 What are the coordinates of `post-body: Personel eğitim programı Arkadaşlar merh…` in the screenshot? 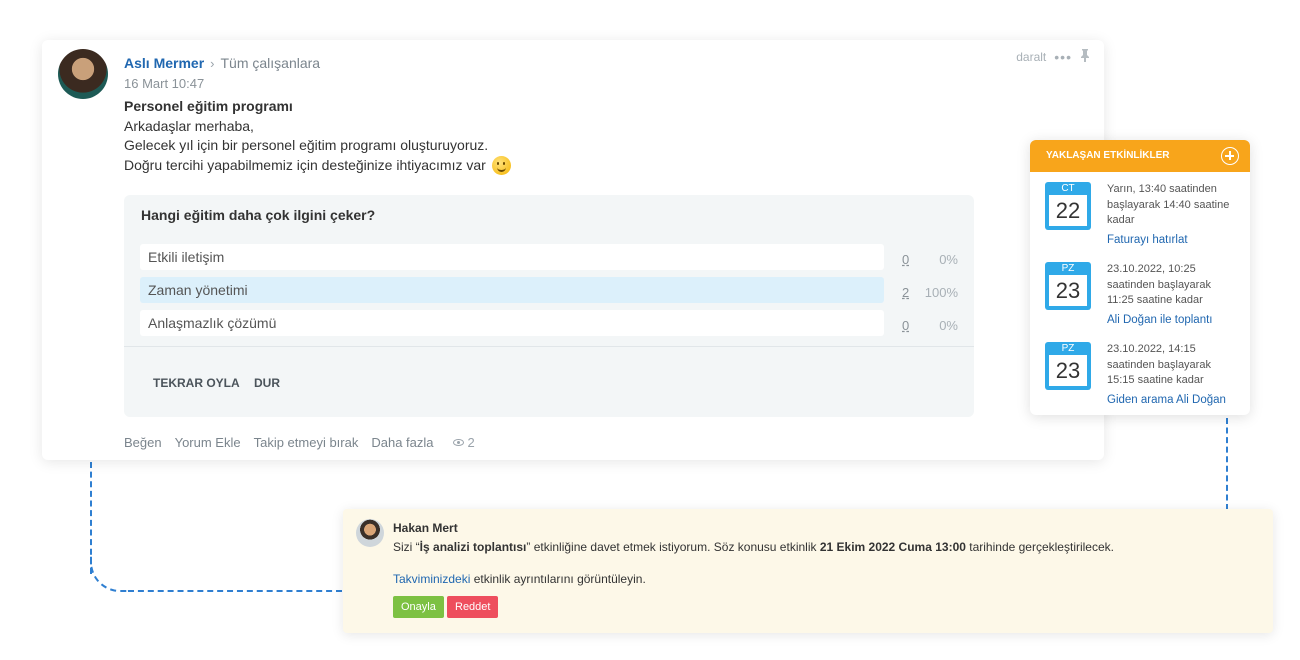 It's located at (317, 136).